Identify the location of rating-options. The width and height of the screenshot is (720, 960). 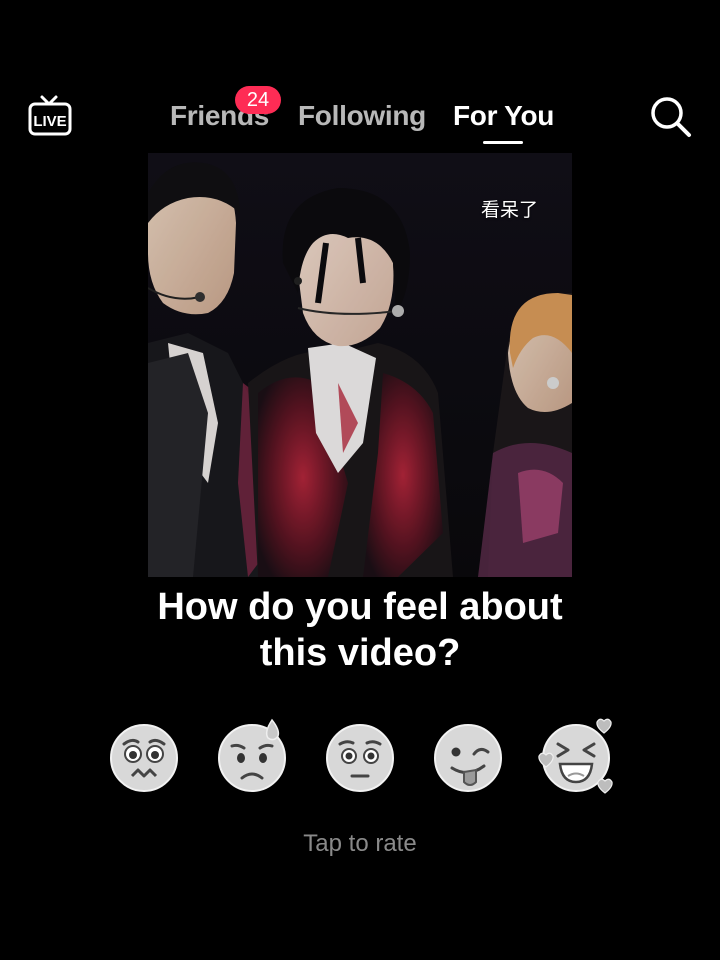
(360, 759).